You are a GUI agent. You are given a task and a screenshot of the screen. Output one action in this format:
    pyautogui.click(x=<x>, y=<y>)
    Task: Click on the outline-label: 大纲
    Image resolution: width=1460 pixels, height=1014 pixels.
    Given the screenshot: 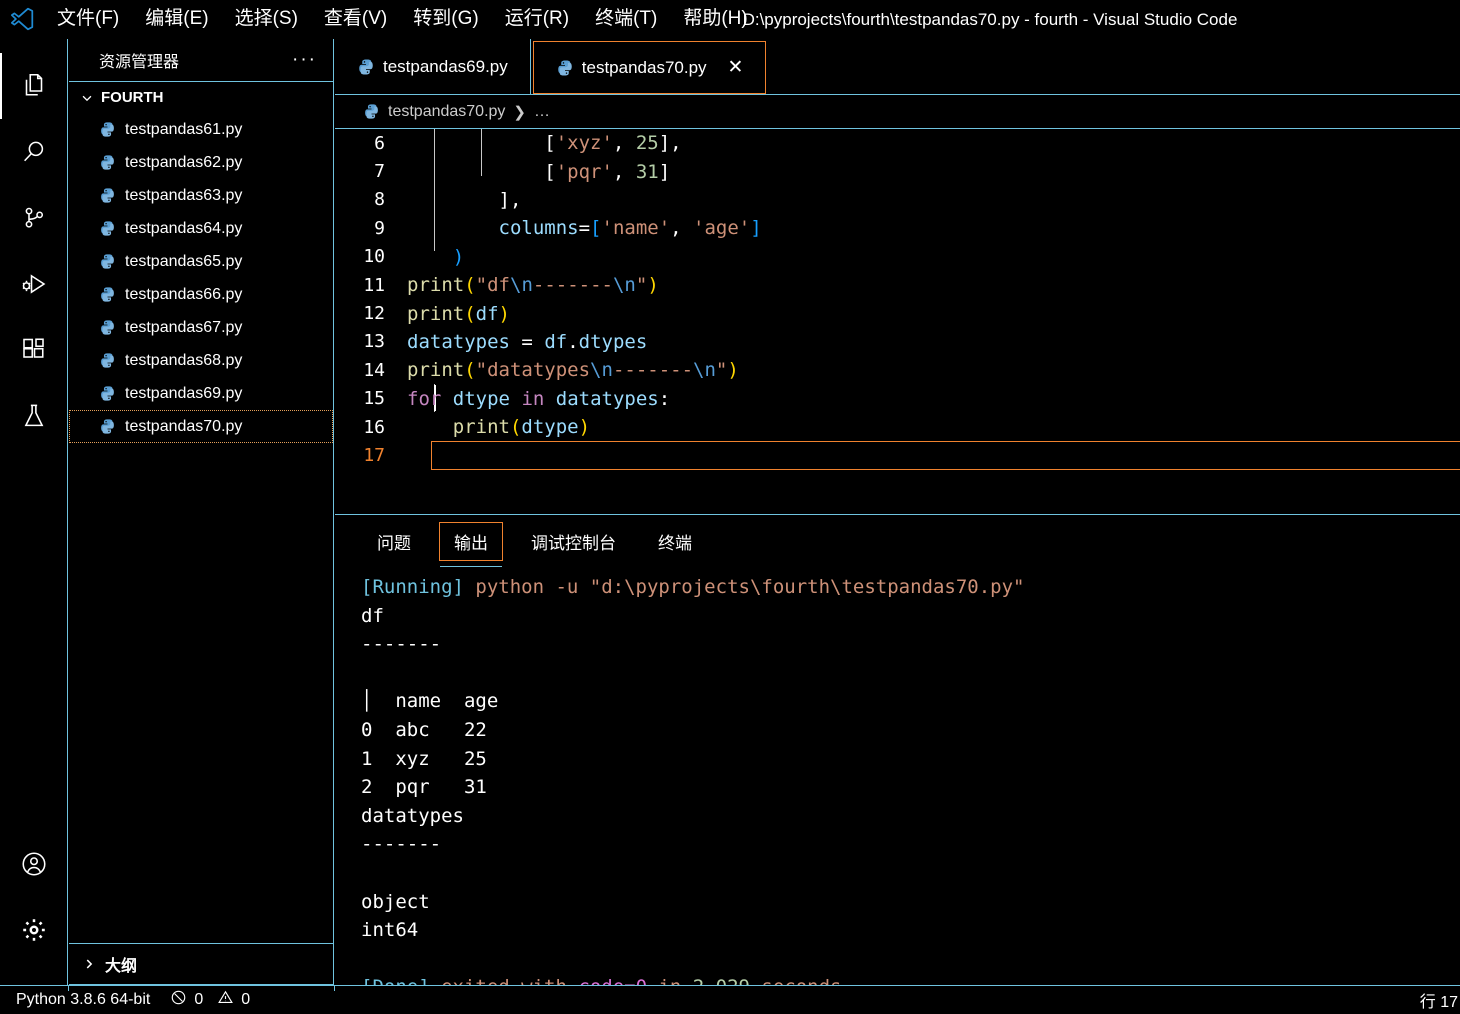 What is the action you would take?
    pyautogui.click(x=121, y=966)
    